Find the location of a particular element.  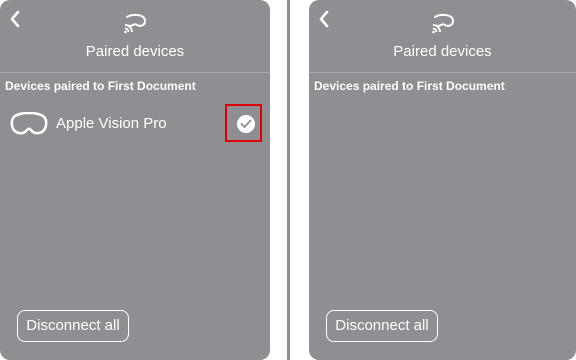

vision-pro-headset-icon is located at coordinates (29, 123).